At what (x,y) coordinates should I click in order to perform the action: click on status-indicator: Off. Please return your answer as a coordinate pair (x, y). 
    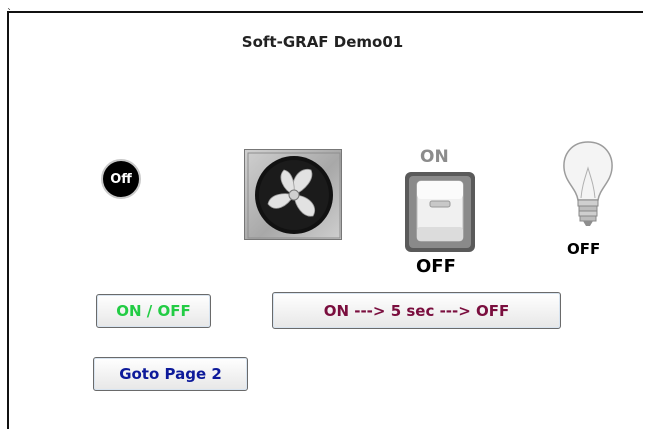
    Looking at the image, I should click on (121, 179).